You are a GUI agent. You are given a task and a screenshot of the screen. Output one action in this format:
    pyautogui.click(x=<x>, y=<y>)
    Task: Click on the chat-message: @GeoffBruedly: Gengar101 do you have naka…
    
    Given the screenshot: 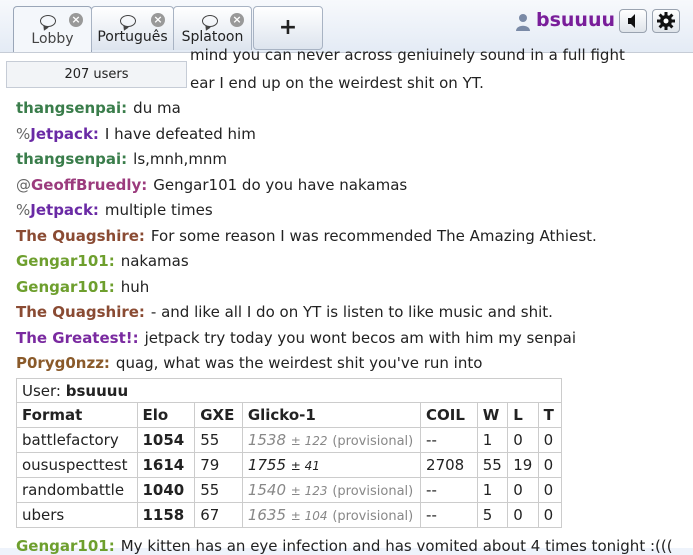 What is the action you would take?
    pyautogui.click(x=211, y=185)
    